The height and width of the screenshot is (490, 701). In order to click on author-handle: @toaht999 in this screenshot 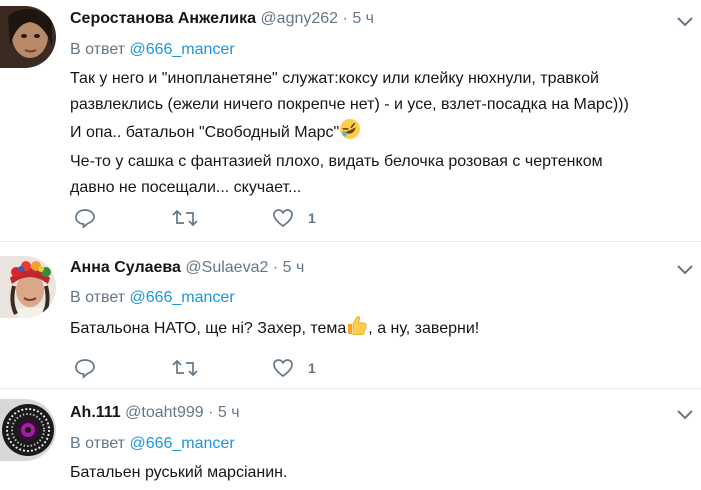, I will do `click(164, 412)`.